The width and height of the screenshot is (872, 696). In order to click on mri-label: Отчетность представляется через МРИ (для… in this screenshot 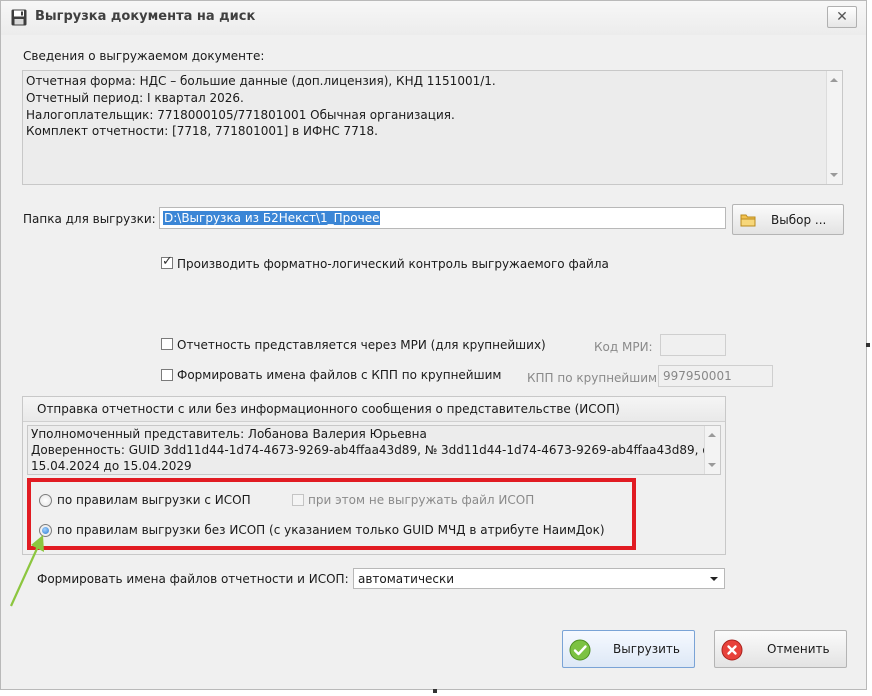, I will do `click(361, 345)`.